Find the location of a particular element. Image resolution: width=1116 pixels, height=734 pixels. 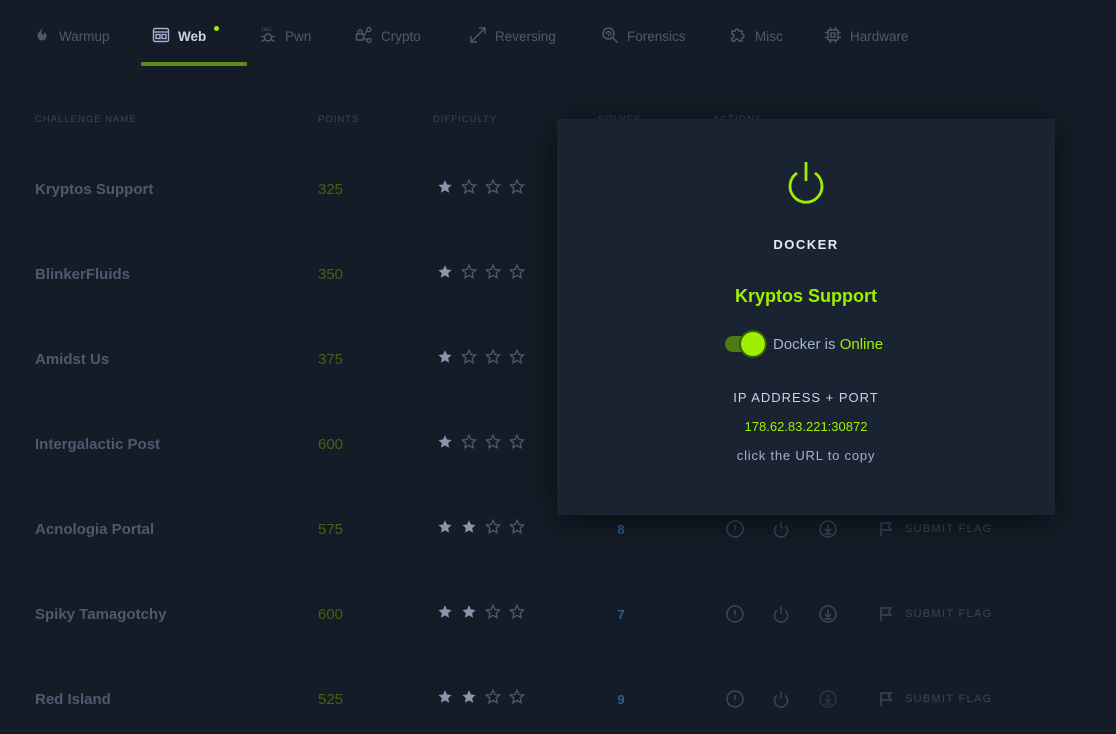

challenge-points: 575 is located at coordinates (331, 529).